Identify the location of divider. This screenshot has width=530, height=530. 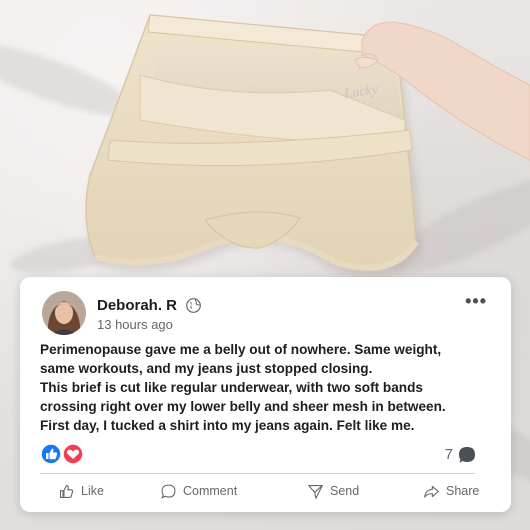
(257, 473).